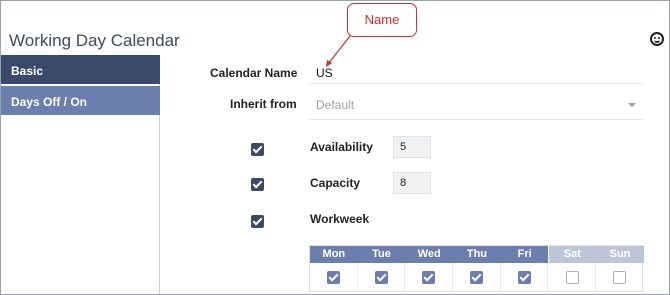 This screenshot has height=295, width=670. I want to click on day-cell-sat, so click(573, 277).